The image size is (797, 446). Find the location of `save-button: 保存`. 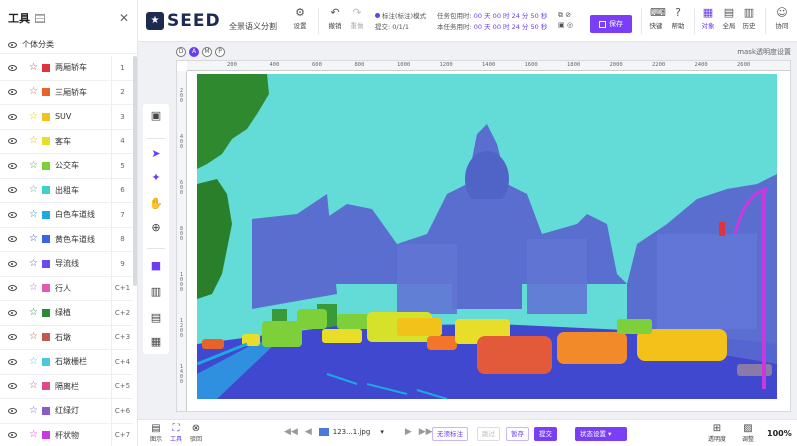

save-button: 保存 is located at coordinates (611, 24).